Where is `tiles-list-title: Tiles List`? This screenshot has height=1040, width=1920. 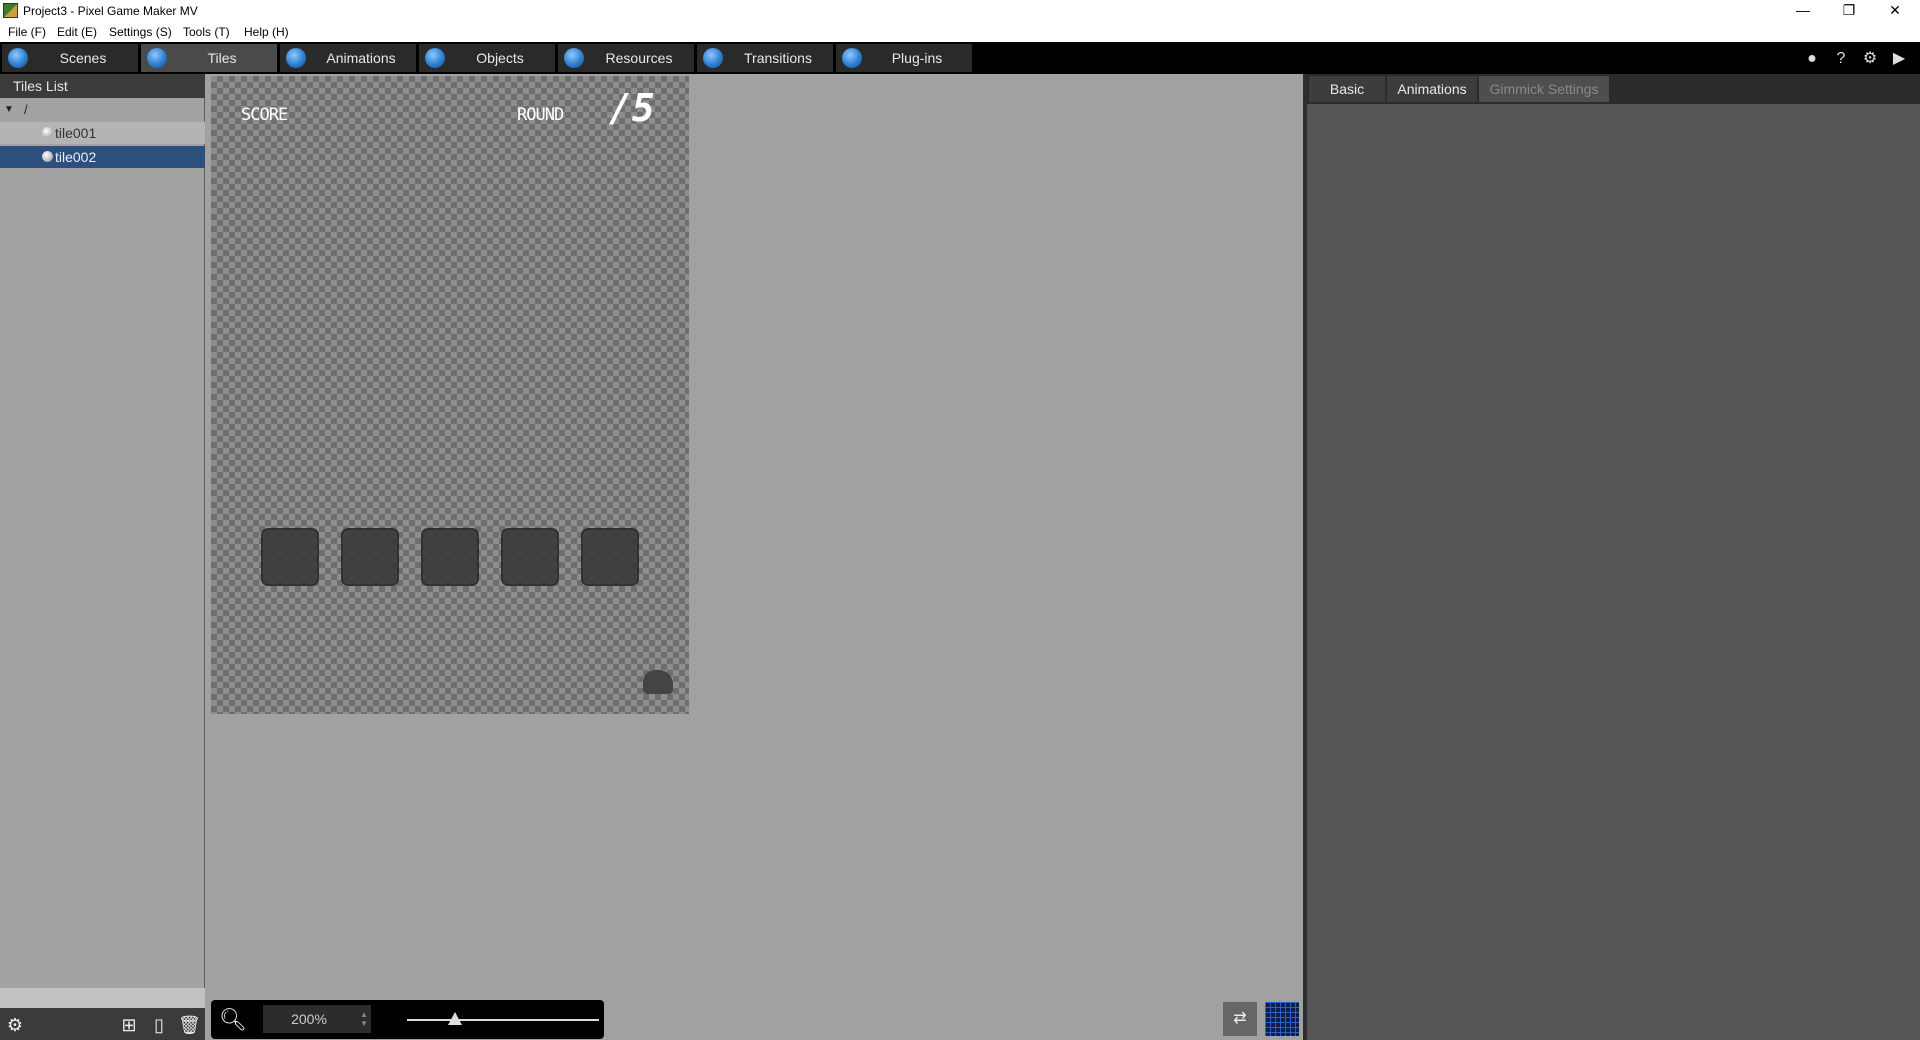 tiles-list-title: Tiles List is located at coordinates (40, 86).